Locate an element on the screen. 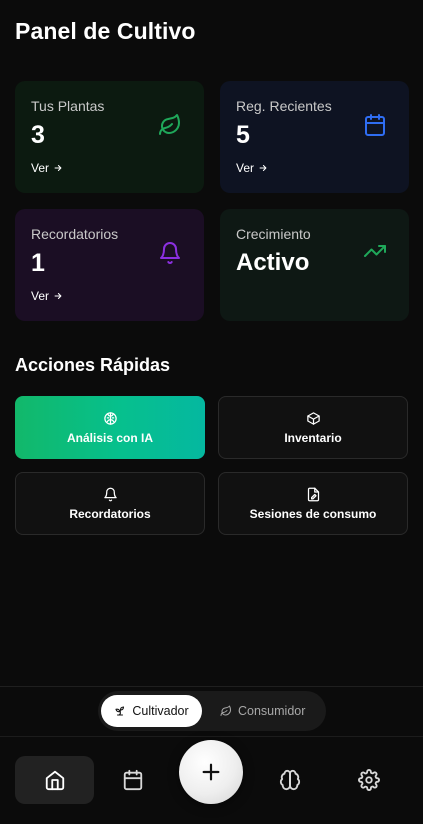 The width and height of the screenshot is (423, 824). action-label: Inventario is located at coordinates (313, 437).